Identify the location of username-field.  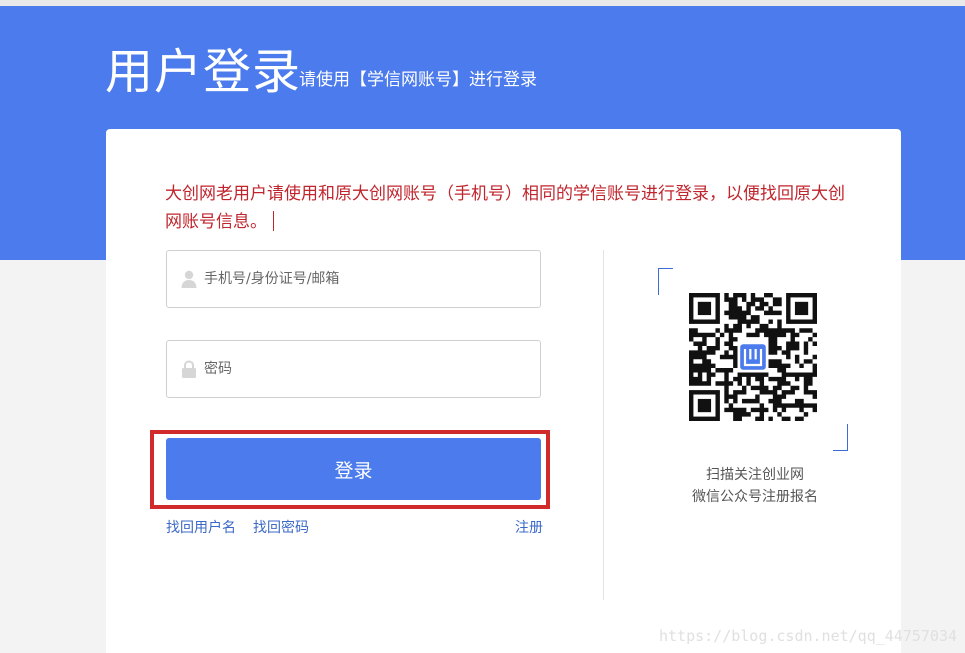
(353, 279).